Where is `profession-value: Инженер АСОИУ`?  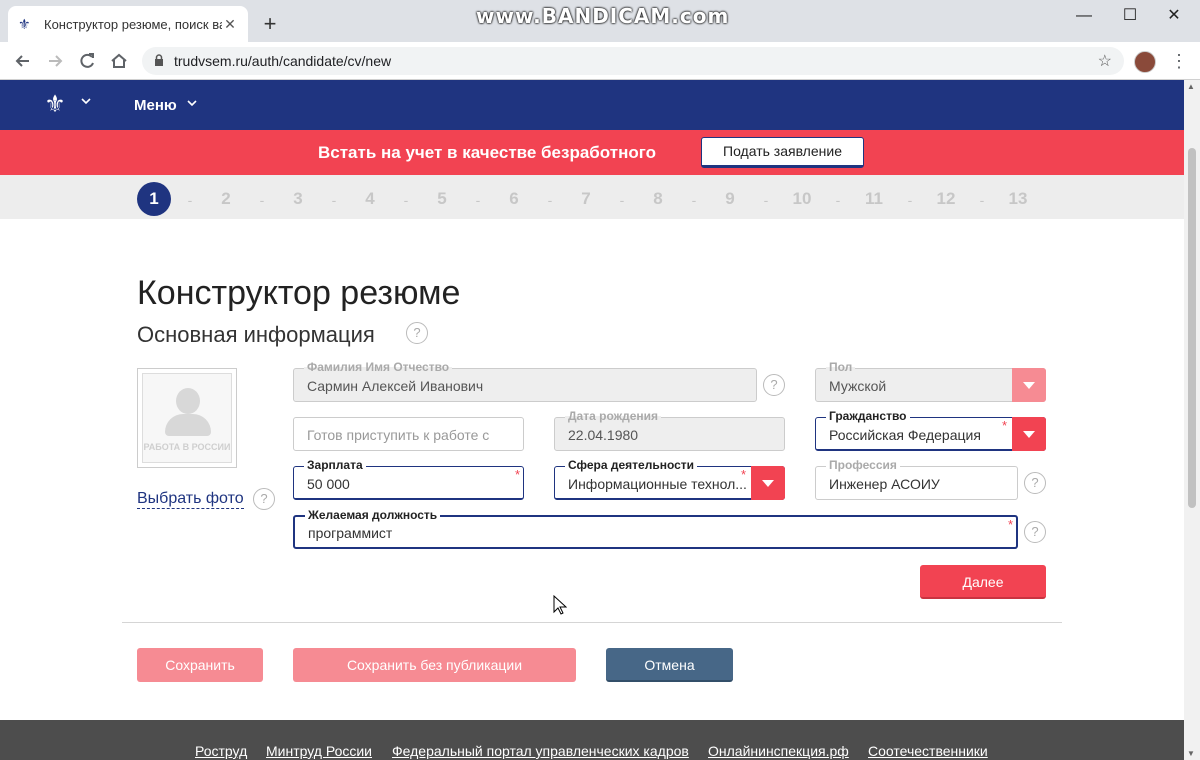
profession-value: Инженер АСОИУ is located at coordinates (884, 484).